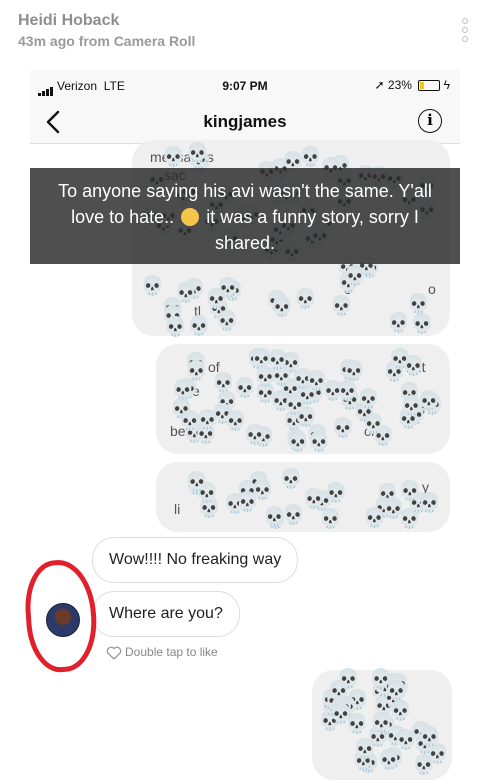 The width and height of the screenshot is (490, 780). I want to click on info-icon: i, so click(430, 121).